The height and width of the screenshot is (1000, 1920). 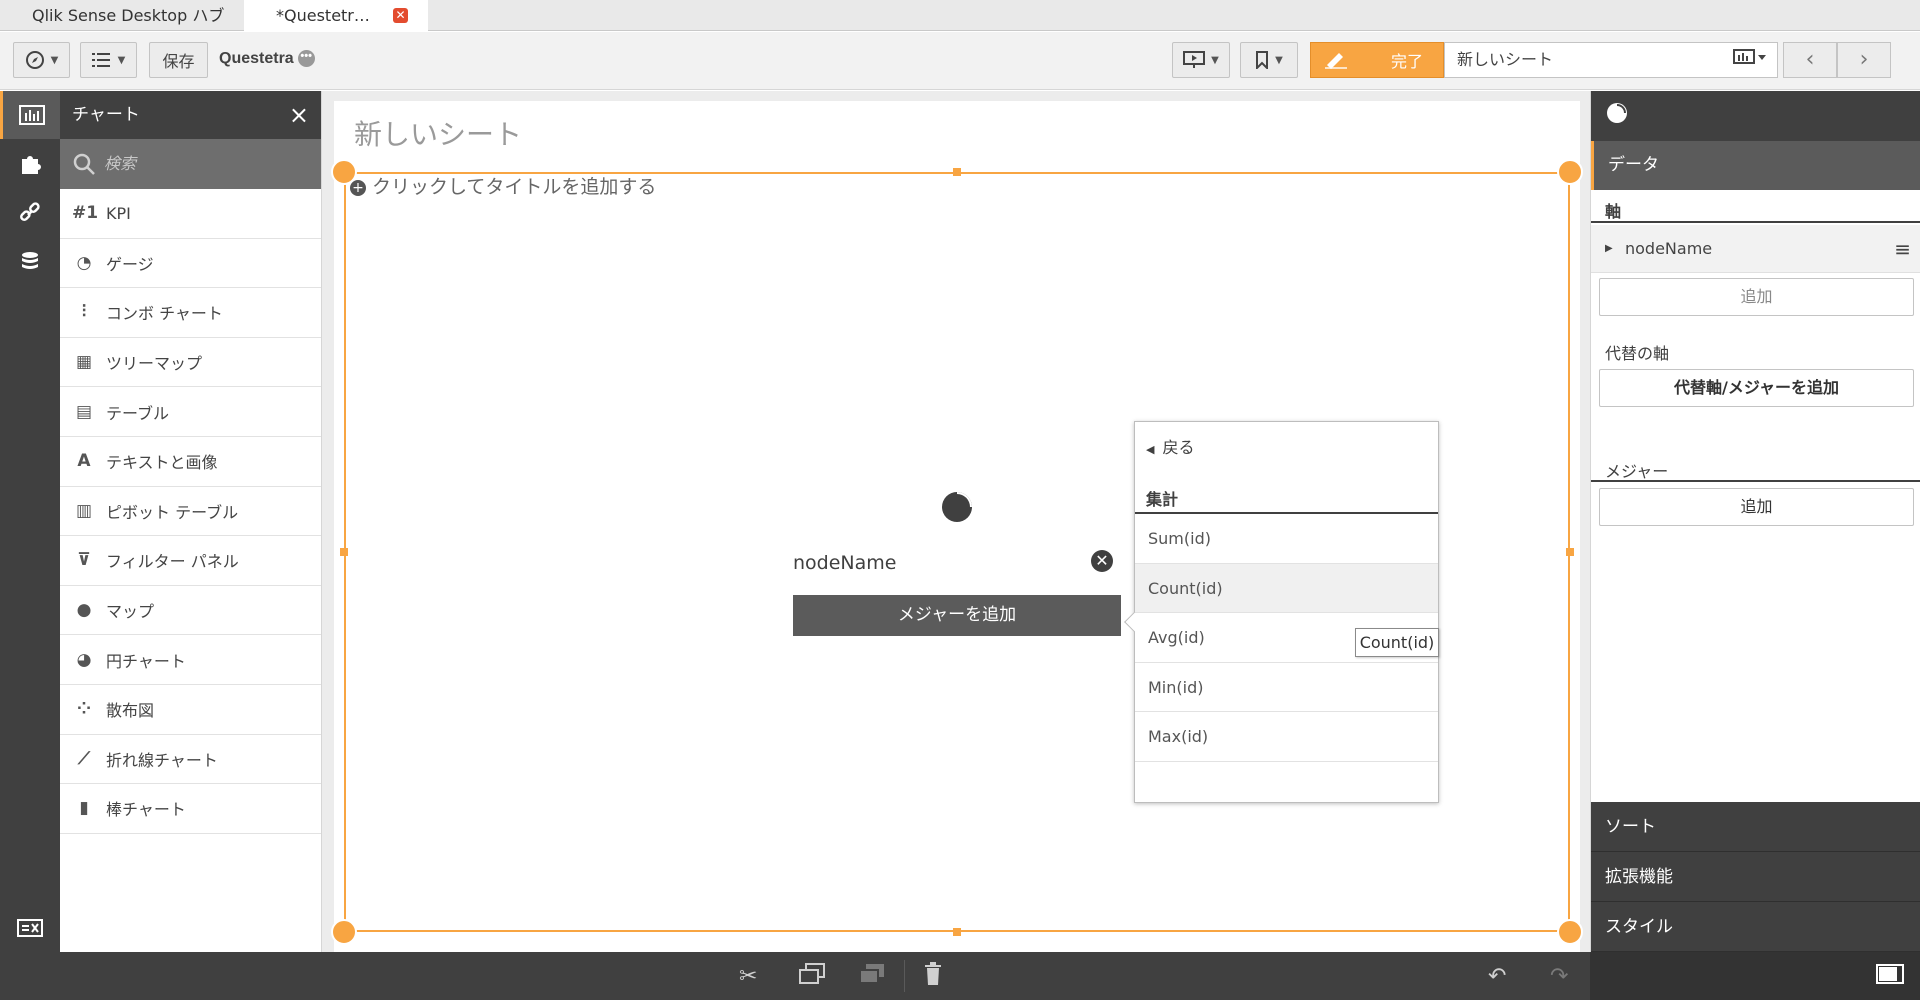 What do you see at coordinates (1611, 60) in the screenshot?
I see `sheet-selector: 新しいシート` at bounding box center [1611, 60].